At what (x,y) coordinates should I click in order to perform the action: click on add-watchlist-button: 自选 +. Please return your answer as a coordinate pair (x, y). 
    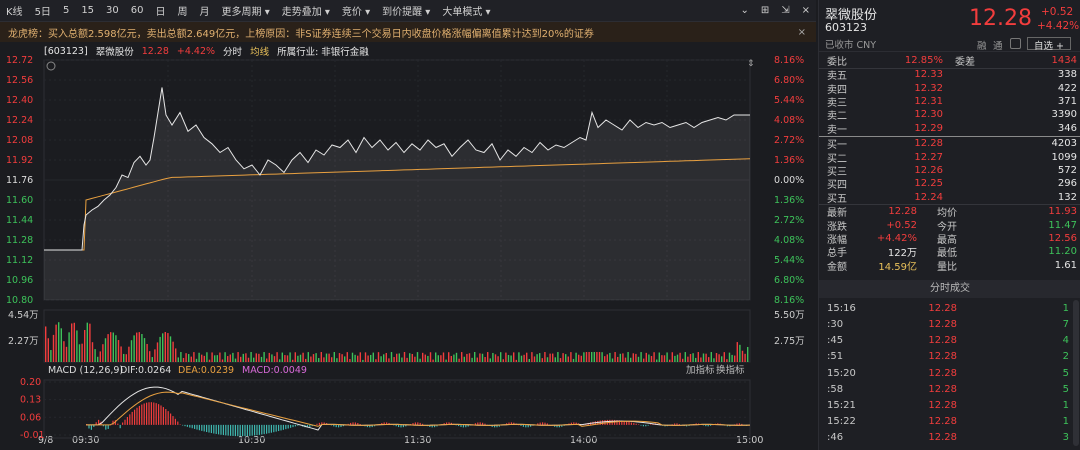
    Looking at the image, I should click on (1049, 44).